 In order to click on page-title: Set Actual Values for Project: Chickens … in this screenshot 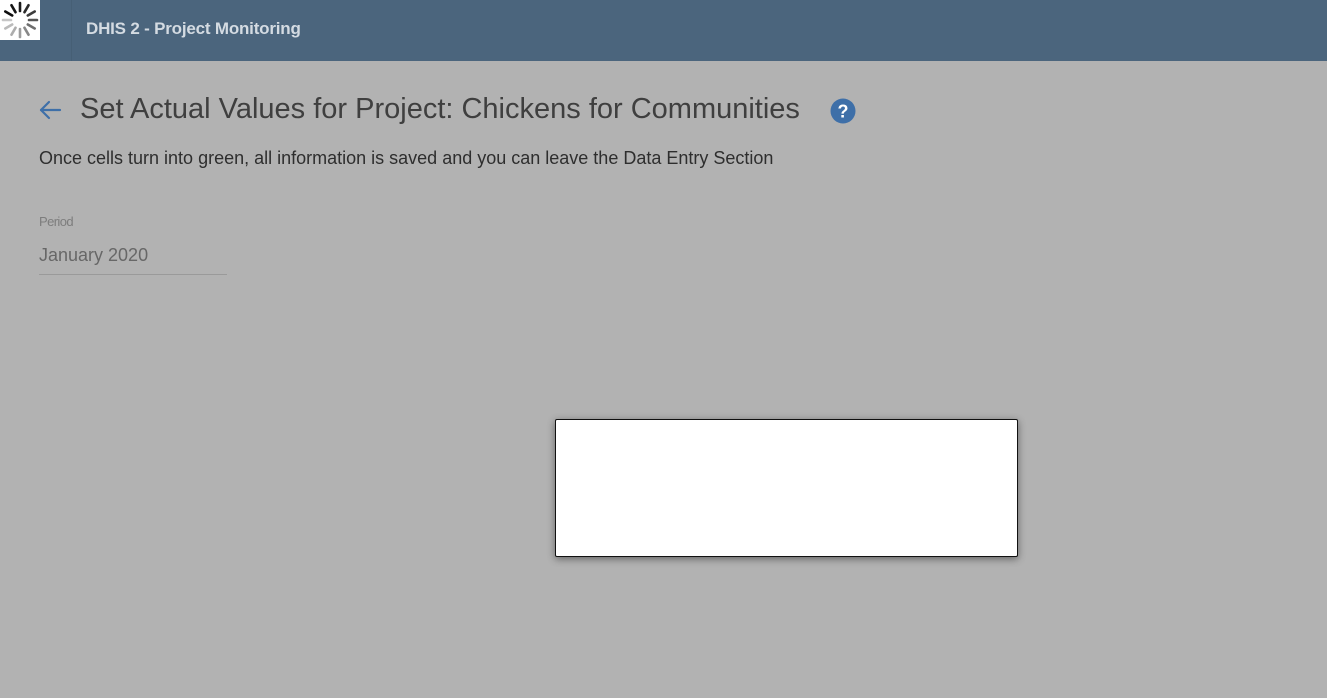, I will do `click(440, 109)`.